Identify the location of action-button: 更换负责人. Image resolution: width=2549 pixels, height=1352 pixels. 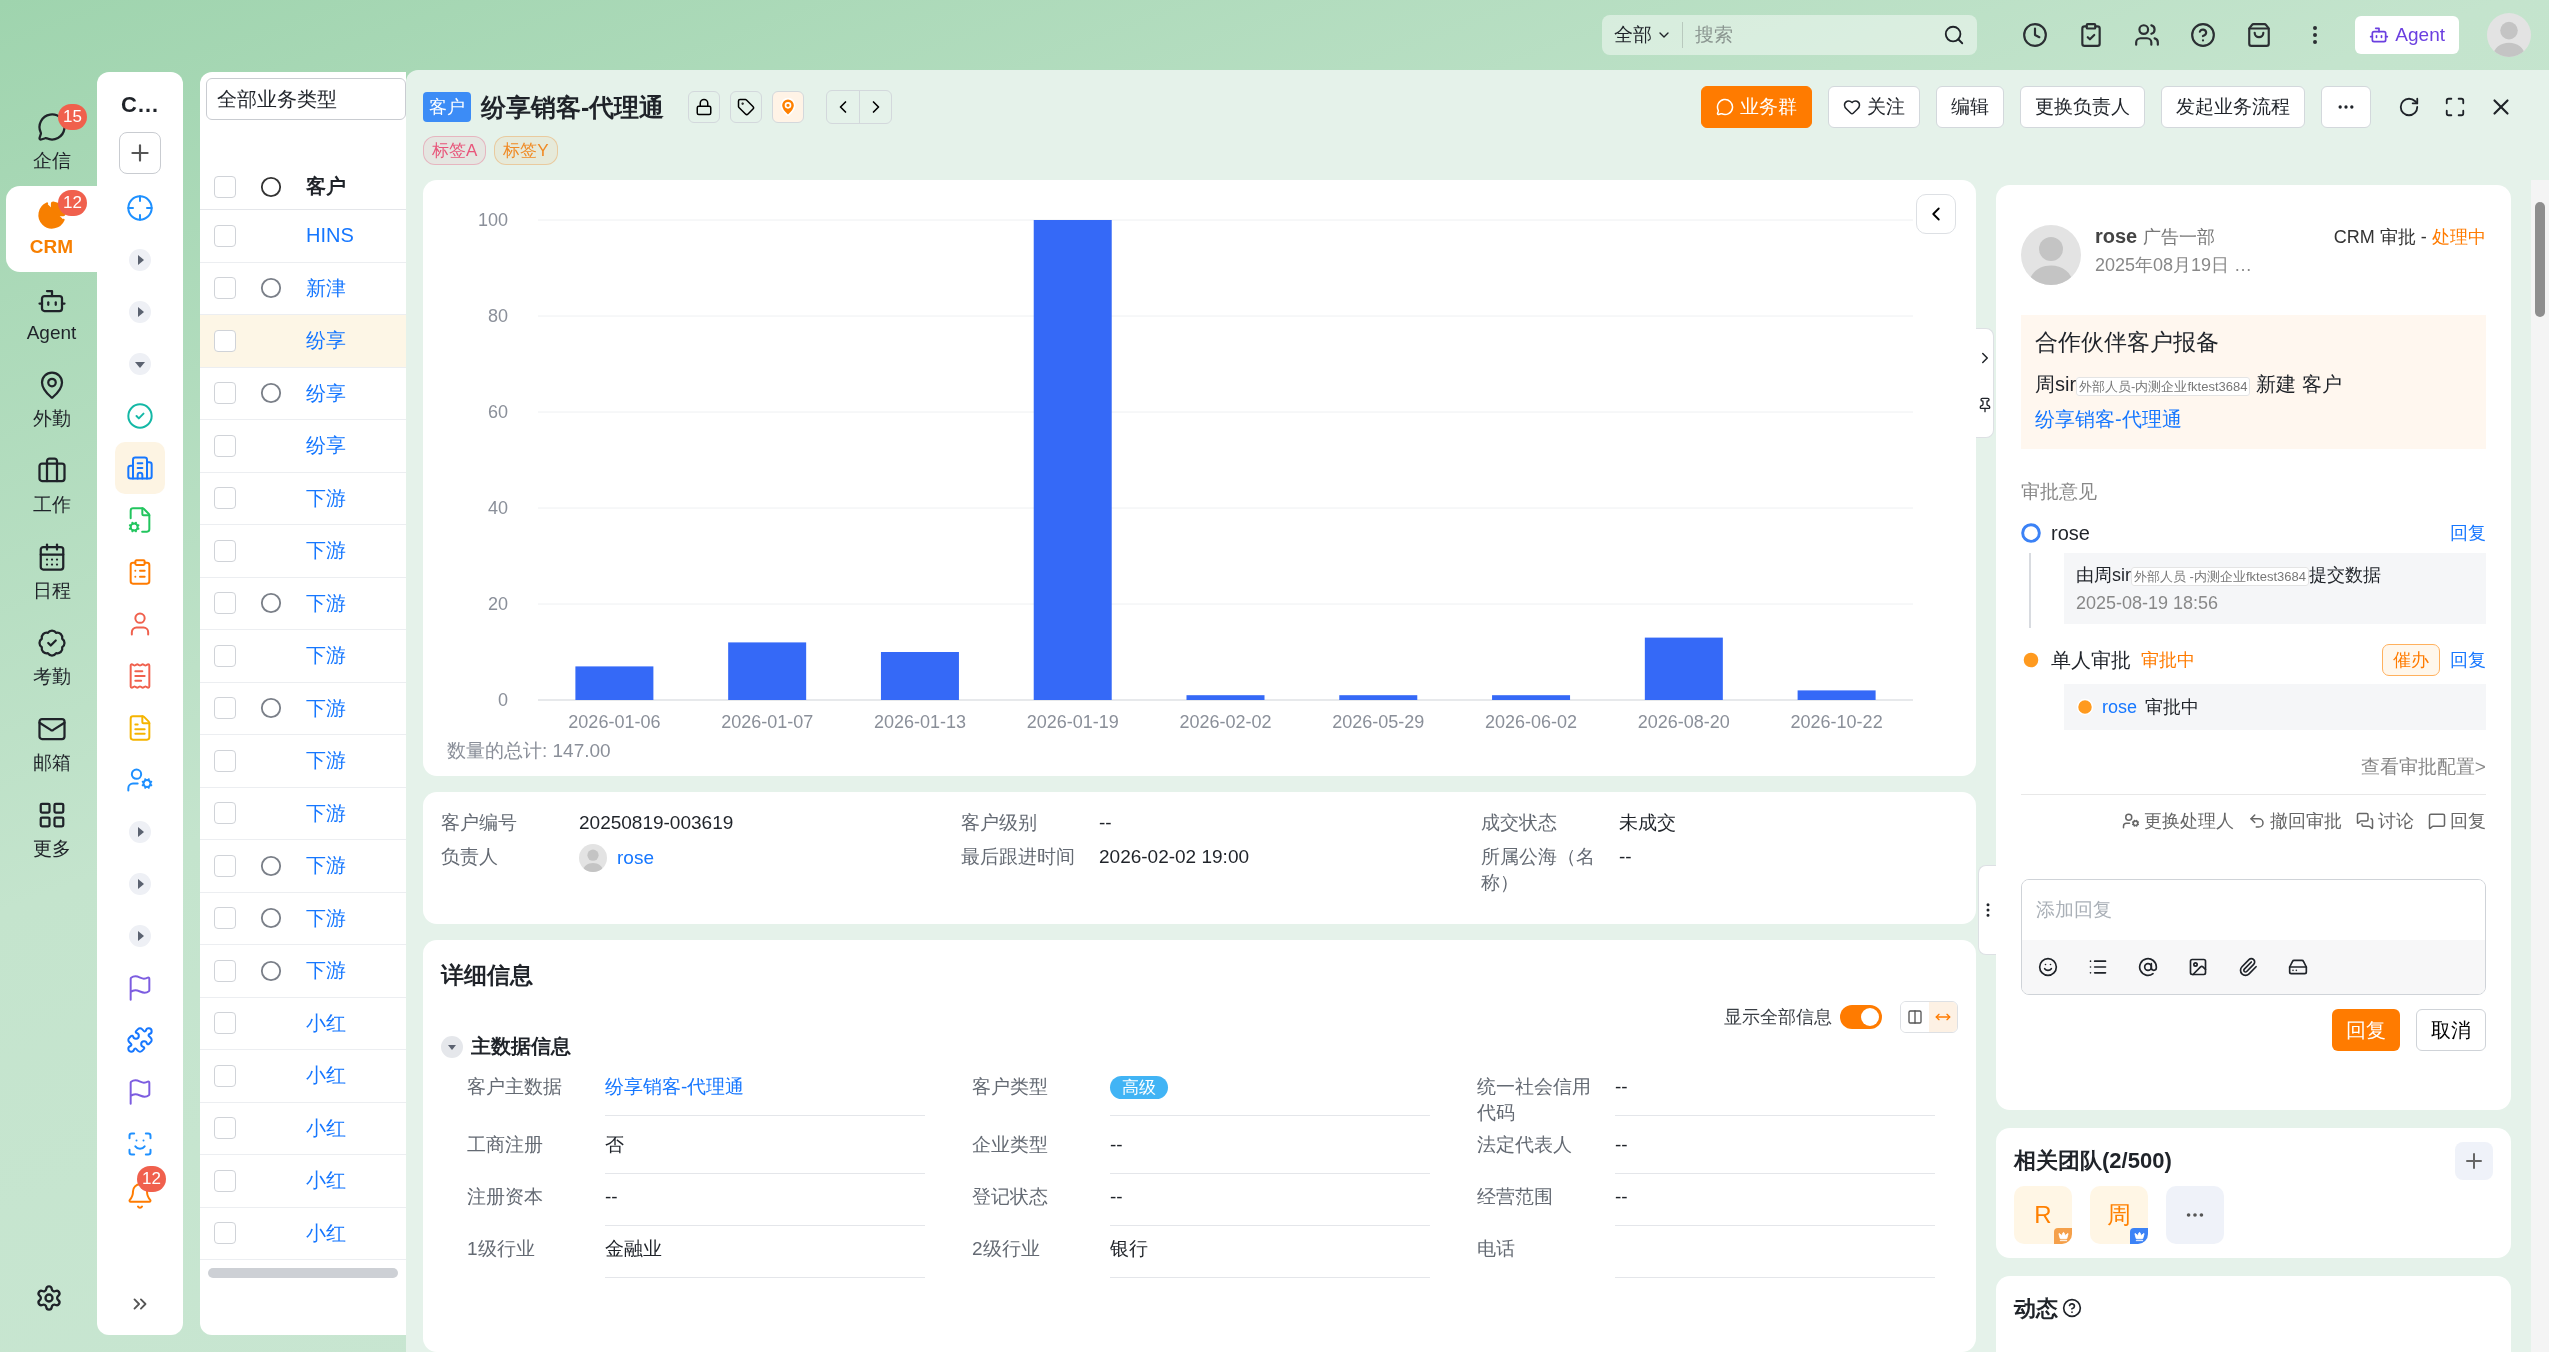
(2082, 107).